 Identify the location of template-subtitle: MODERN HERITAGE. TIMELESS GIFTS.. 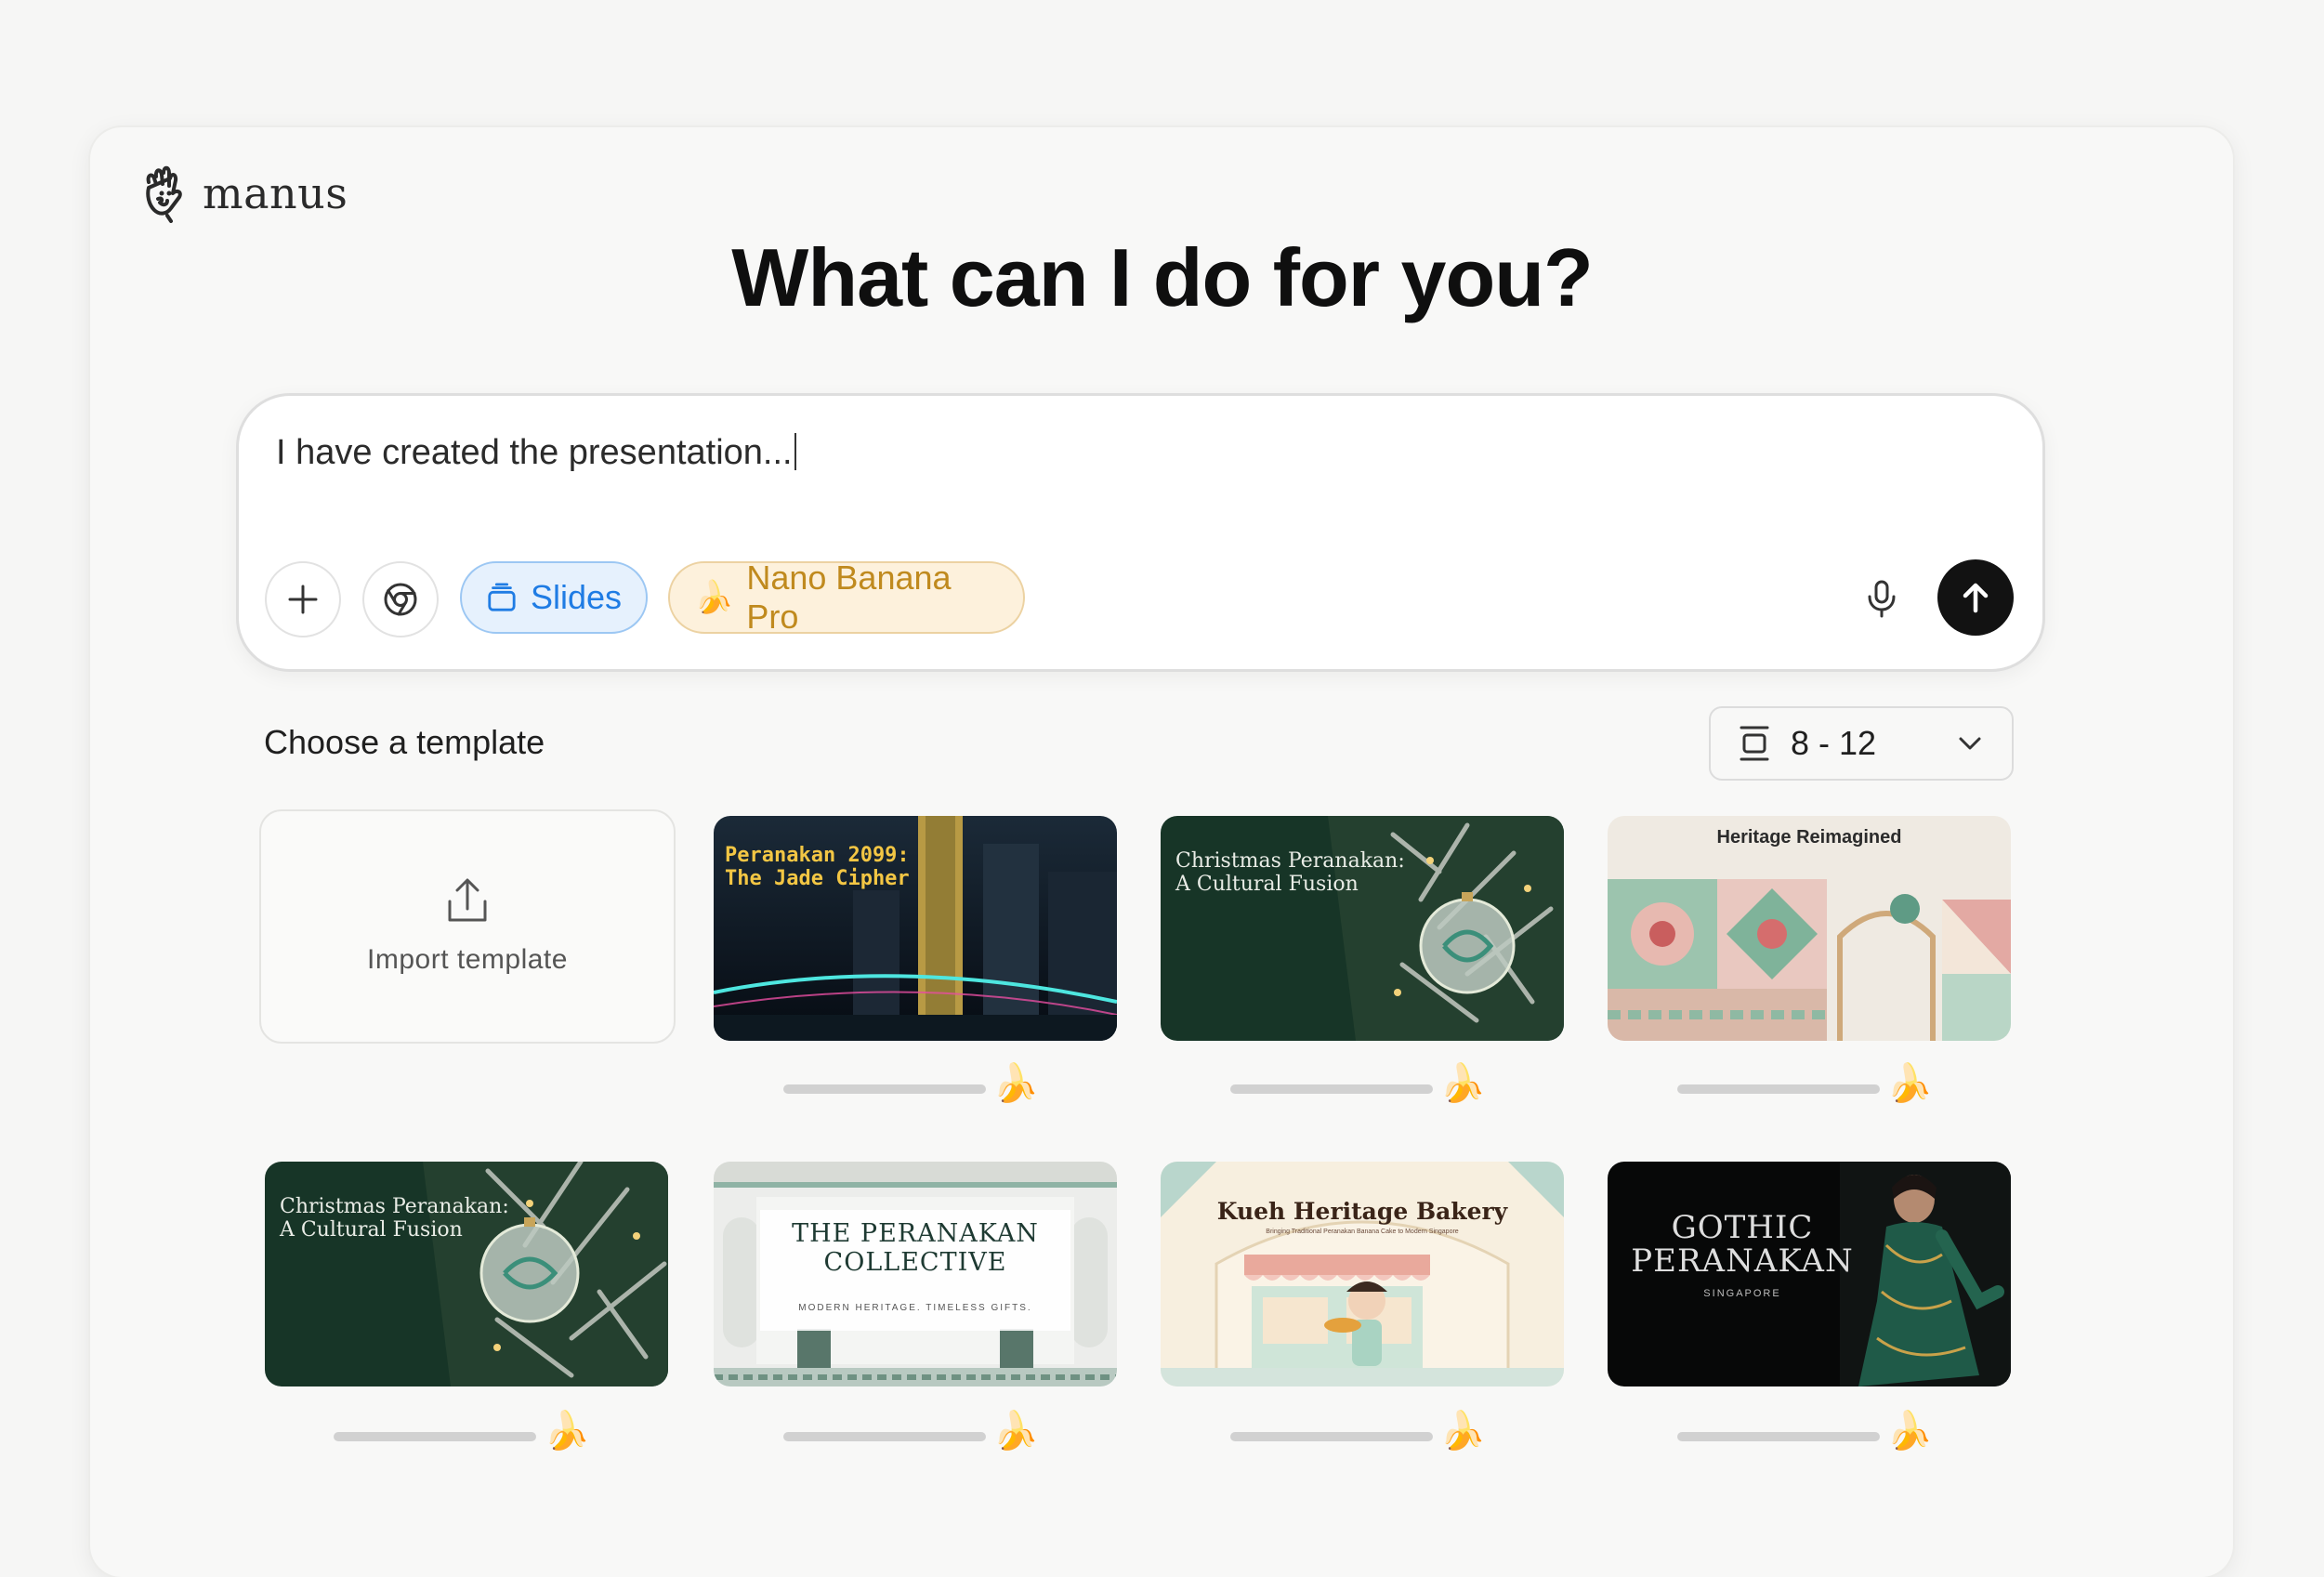
(915, 1308).